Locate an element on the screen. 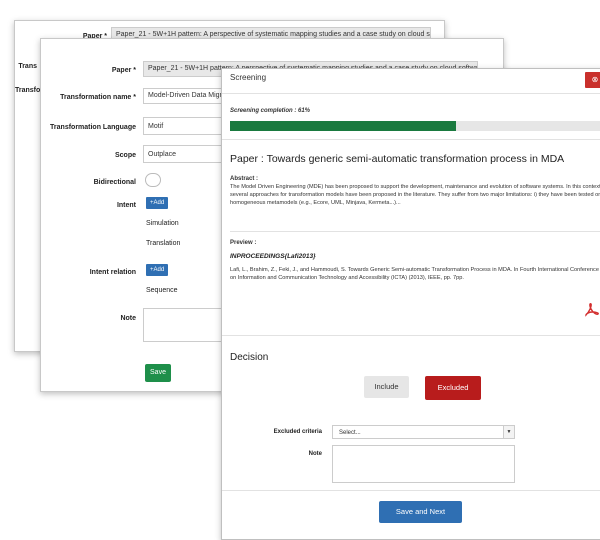  intent-item: Simulation is located at coordinates (162, 223).